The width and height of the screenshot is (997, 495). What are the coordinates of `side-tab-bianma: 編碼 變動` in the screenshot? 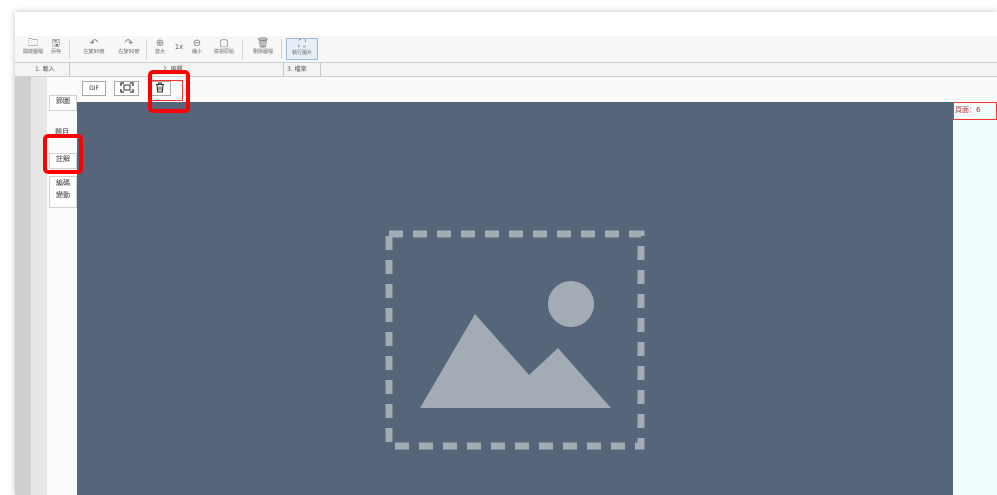 It's located at (63, 192).